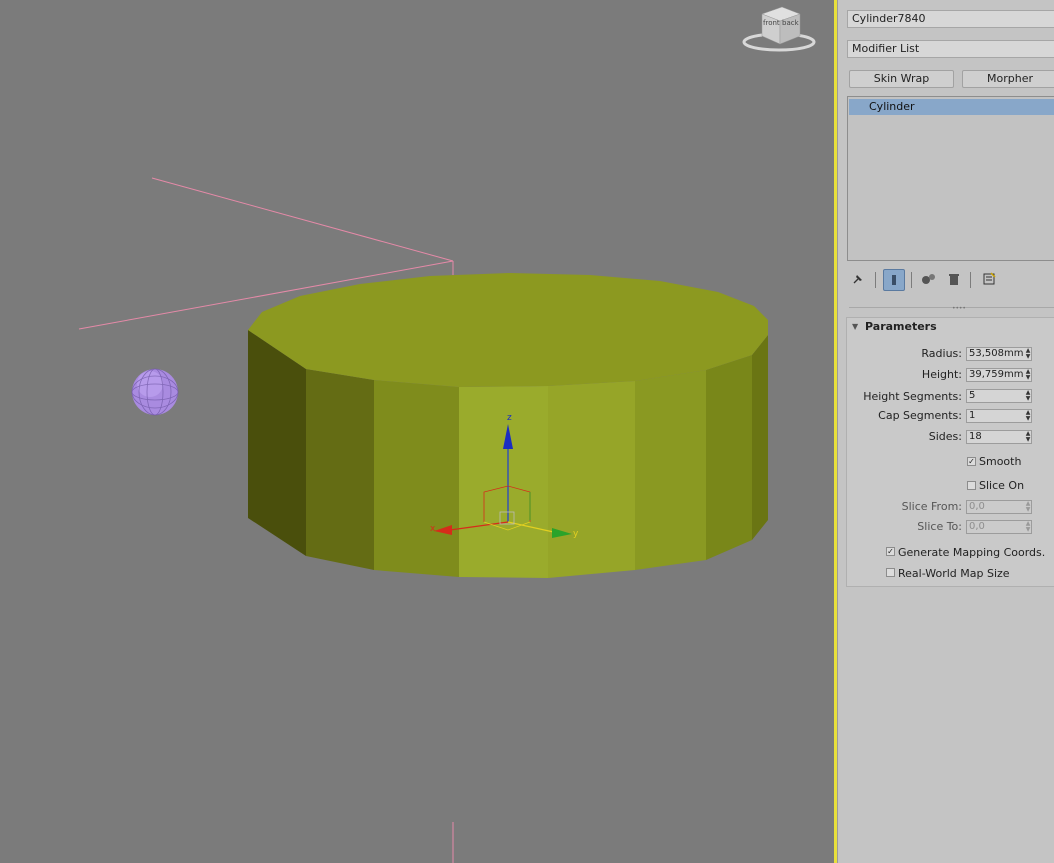  What do you see at coordinates (1028, 528) in the screenshot?
I see `slice-to-spinner-arrows-icon: ▲ ▼` at bounding box center [1028, 528].